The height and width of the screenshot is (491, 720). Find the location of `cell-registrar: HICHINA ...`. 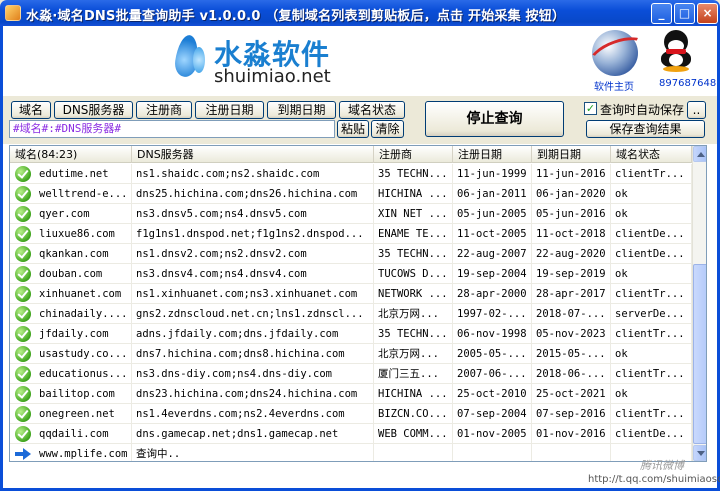

cell-registrar: HICHINA ... is located at coordinates (413, 394).